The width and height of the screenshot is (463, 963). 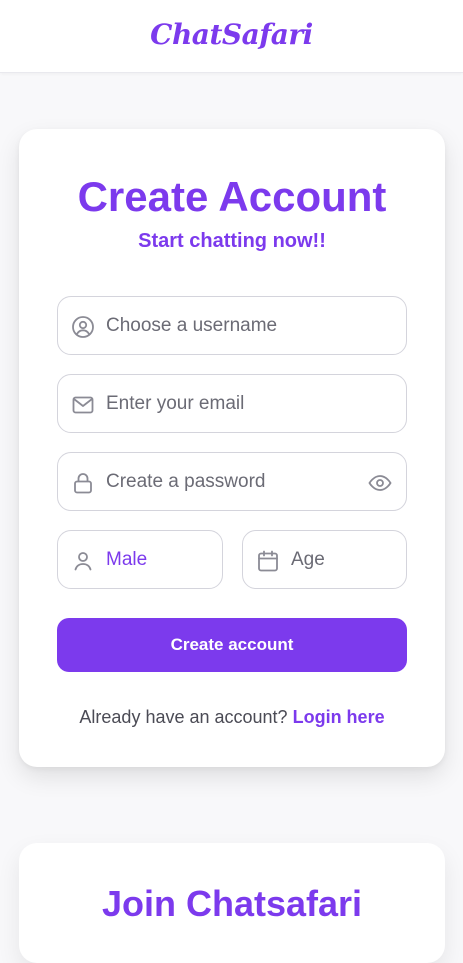 I want to click on email-field: Enter your email, so click(x=232, y=403).